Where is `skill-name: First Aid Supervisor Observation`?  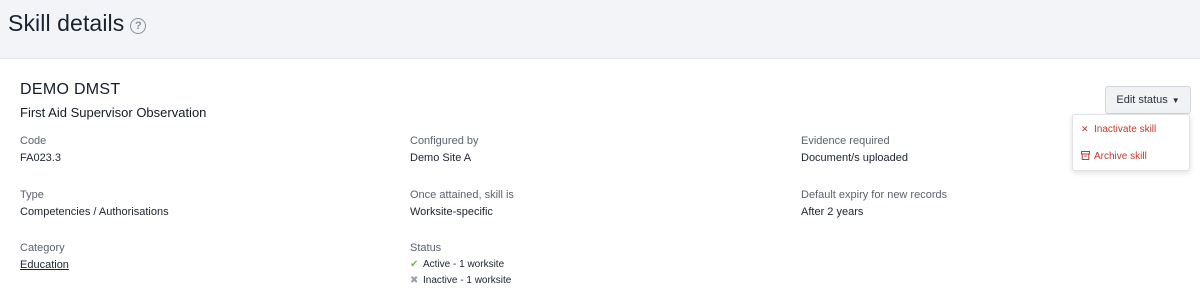
skill-name: First Aid Supervisor Observation is located at coordinates (113, 112).